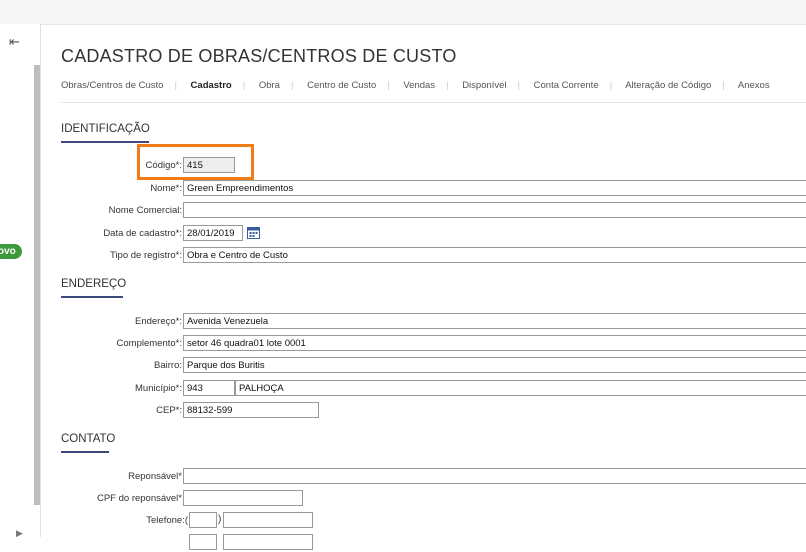 The width and height of the screenshot is (806, 552). What do you see at coordinates (94, 284) in the screenshot?
I see `section-heading: ENDEREÇO` at bounding box center [94, 284].